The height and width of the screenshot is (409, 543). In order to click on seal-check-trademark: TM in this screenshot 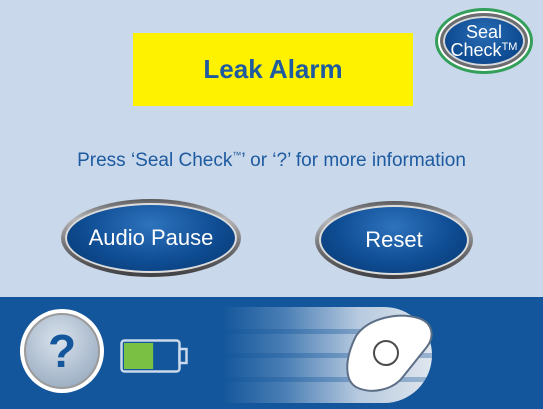, I will do `click(509, 47)`.